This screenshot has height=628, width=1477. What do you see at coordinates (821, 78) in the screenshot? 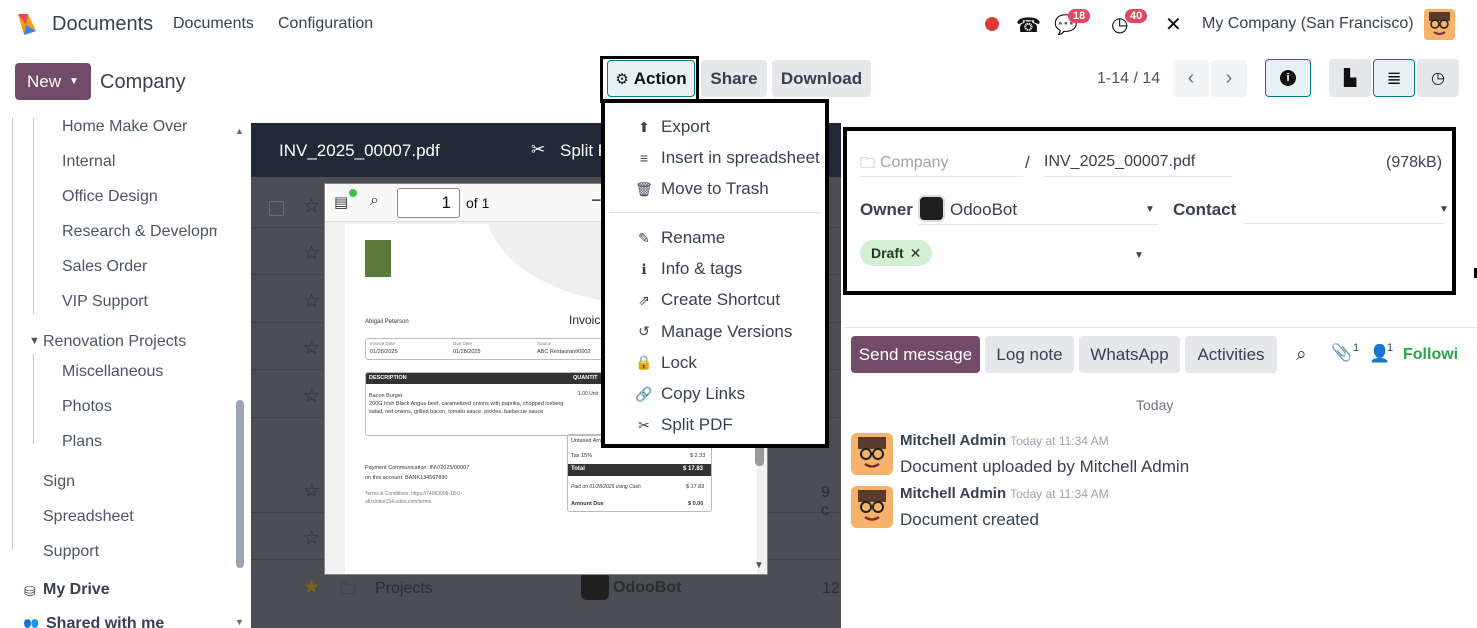
I see `download-button: Download` at bounding box center [821, 78].